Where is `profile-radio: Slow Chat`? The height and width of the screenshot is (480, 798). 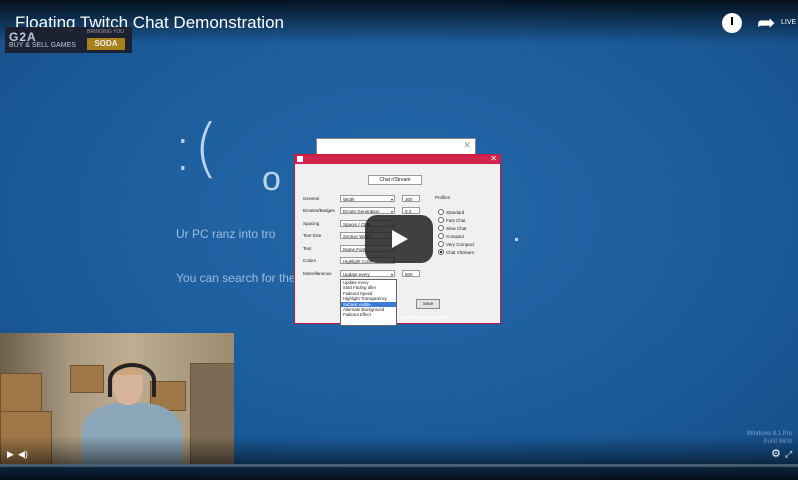 profile-radio: Slow Chat is located at coordinates (452, 228).